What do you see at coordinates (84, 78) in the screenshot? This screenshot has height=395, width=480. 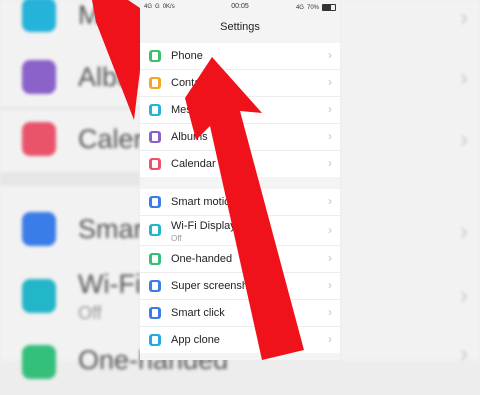 I see `bg-row-albums: Albums` at bounding box center [84, 78].